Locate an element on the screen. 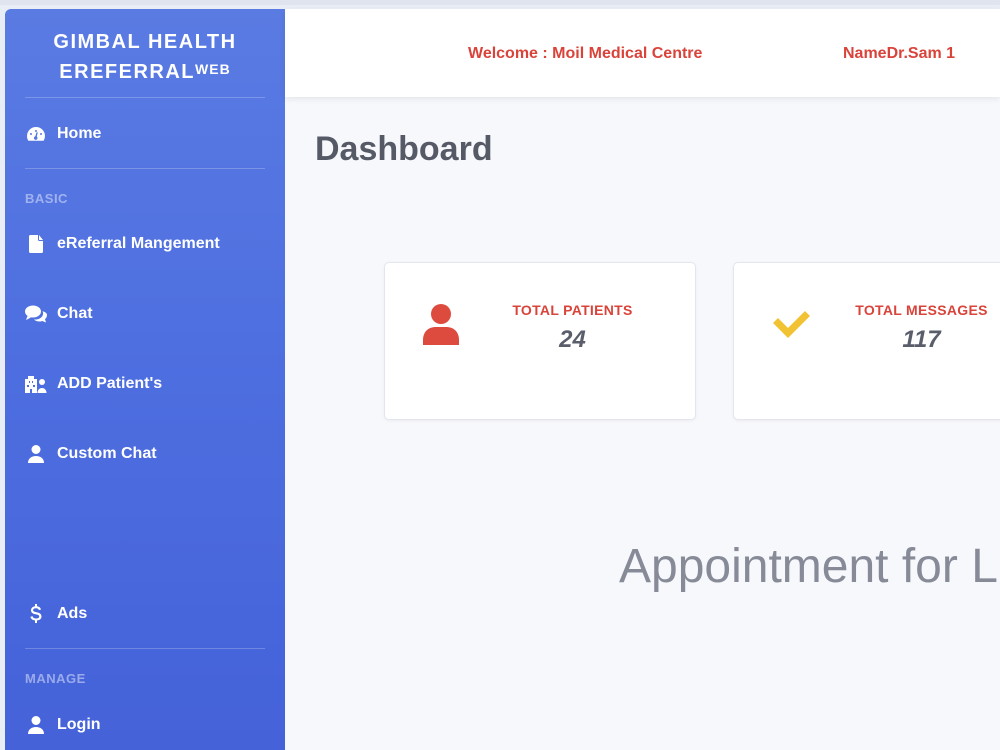  sidebar-item-login: Login is located at coordinates (145, 725).